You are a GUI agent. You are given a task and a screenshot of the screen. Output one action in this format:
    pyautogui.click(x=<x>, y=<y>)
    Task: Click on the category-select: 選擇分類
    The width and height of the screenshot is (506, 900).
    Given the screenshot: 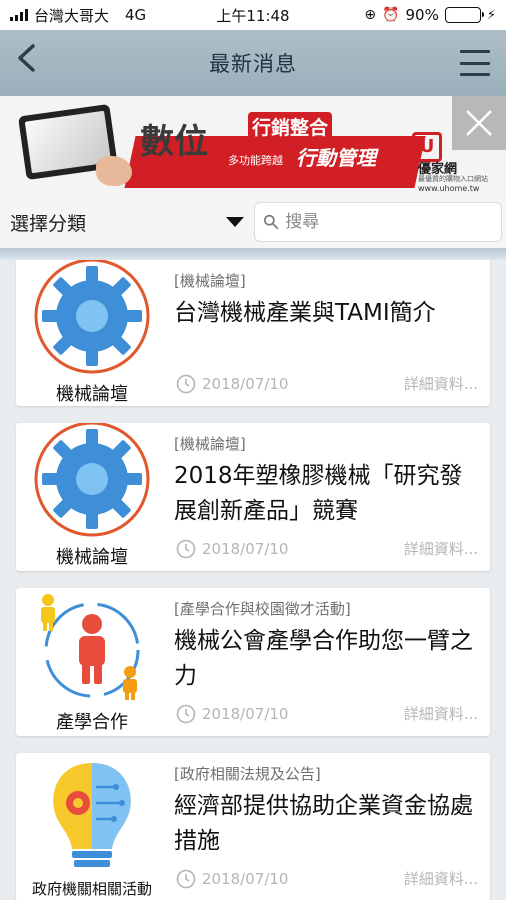 What is the action you would take?
    pyautogui.click(x=127, y=222)
    